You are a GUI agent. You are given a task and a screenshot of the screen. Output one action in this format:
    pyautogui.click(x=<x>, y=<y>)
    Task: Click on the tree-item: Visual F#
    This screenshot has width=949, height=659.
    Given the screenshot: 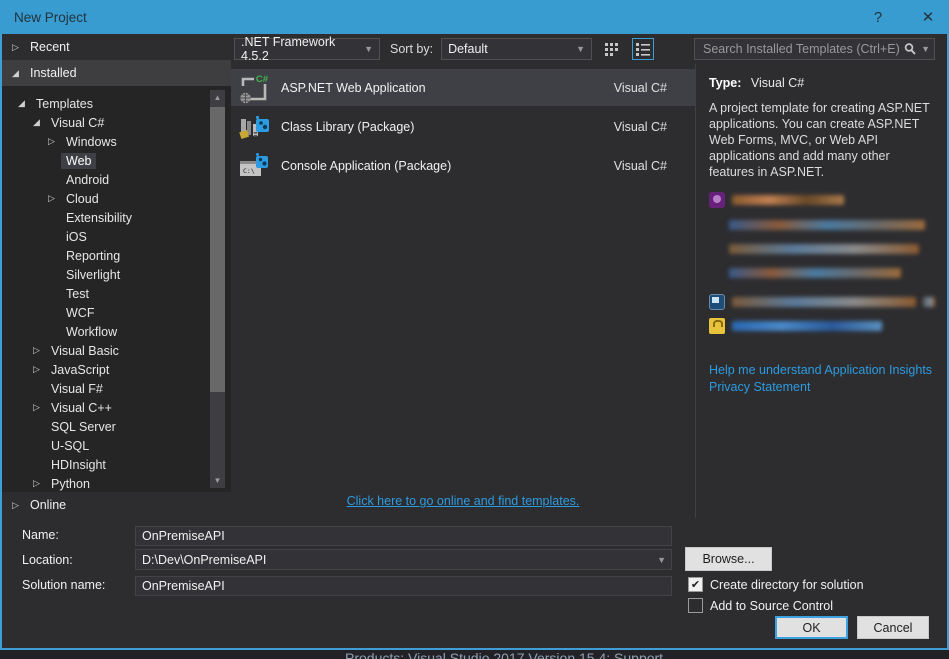 What is the action you would take?
    pyautogui.click(x=103, y=388)
    